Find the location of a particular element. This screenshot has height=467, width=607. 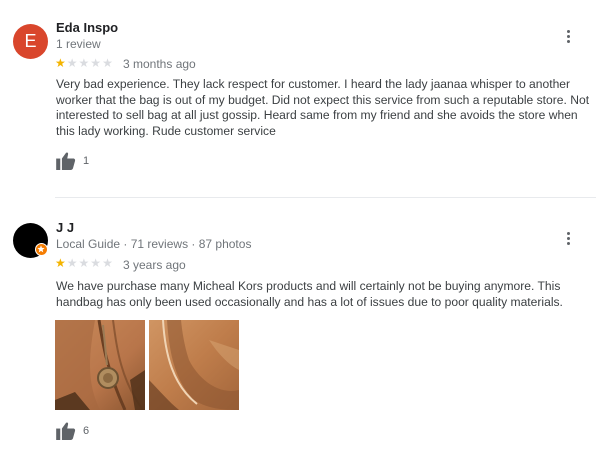

like-count: 6 is located at coordinates (86, 431).